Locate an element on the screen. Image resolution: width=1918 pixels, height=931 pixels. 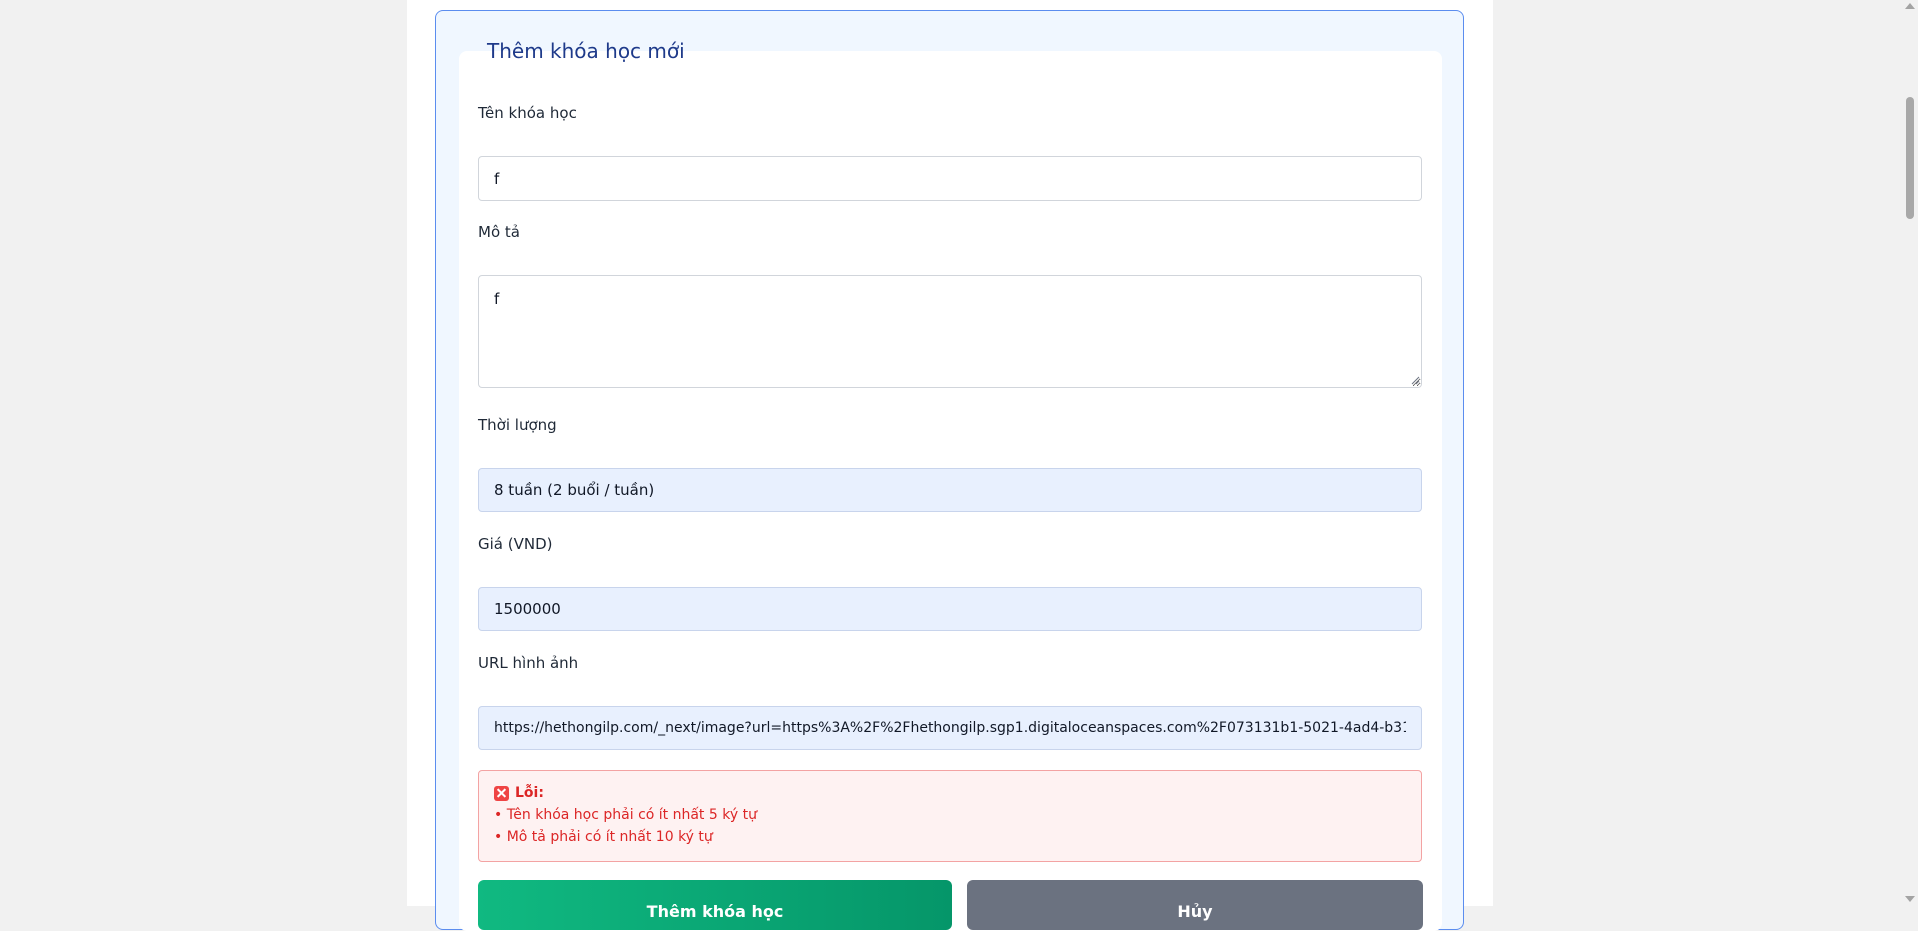
image-url-label: URL hình ảnh is located at coordinates (528, 663).